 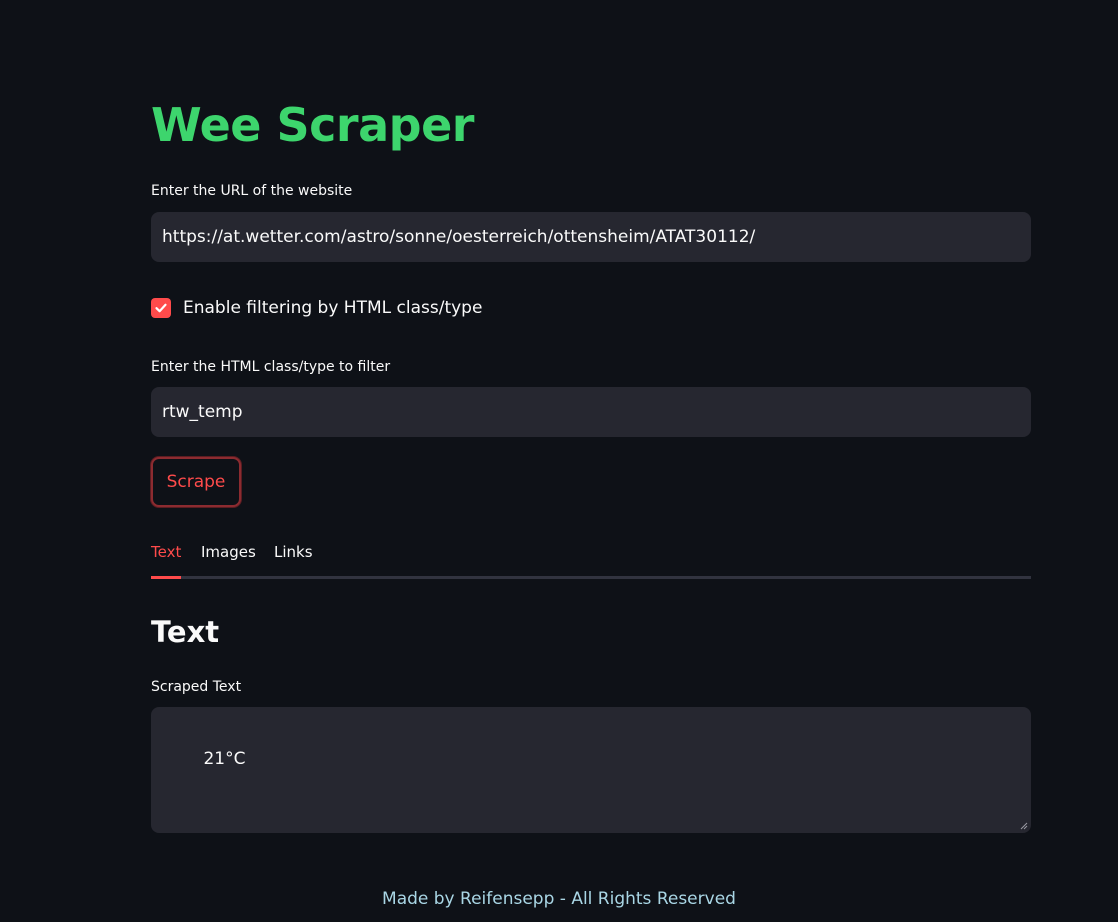 What do you see at coordinates (591, 412) in the screenshot?
I see `filter-input: rtw_temp` at bounding box center [591, 412].